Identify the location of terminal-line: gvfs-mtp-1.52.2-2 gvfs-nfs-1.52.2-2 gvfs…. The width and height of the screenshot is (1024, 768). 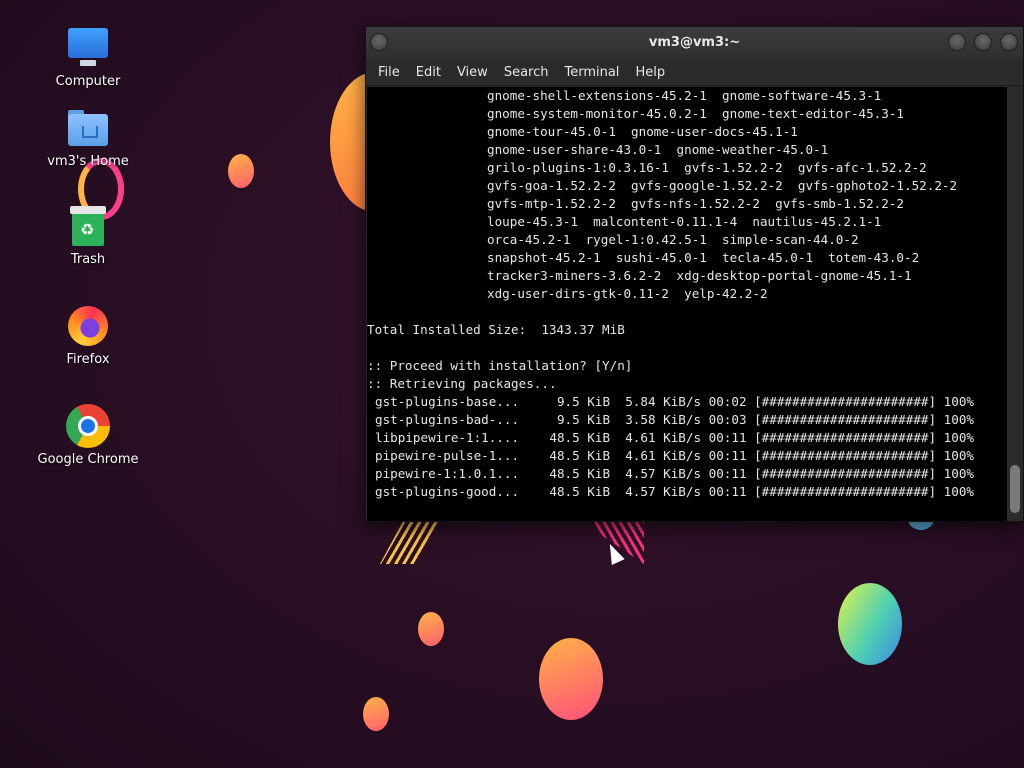
(696, 203).